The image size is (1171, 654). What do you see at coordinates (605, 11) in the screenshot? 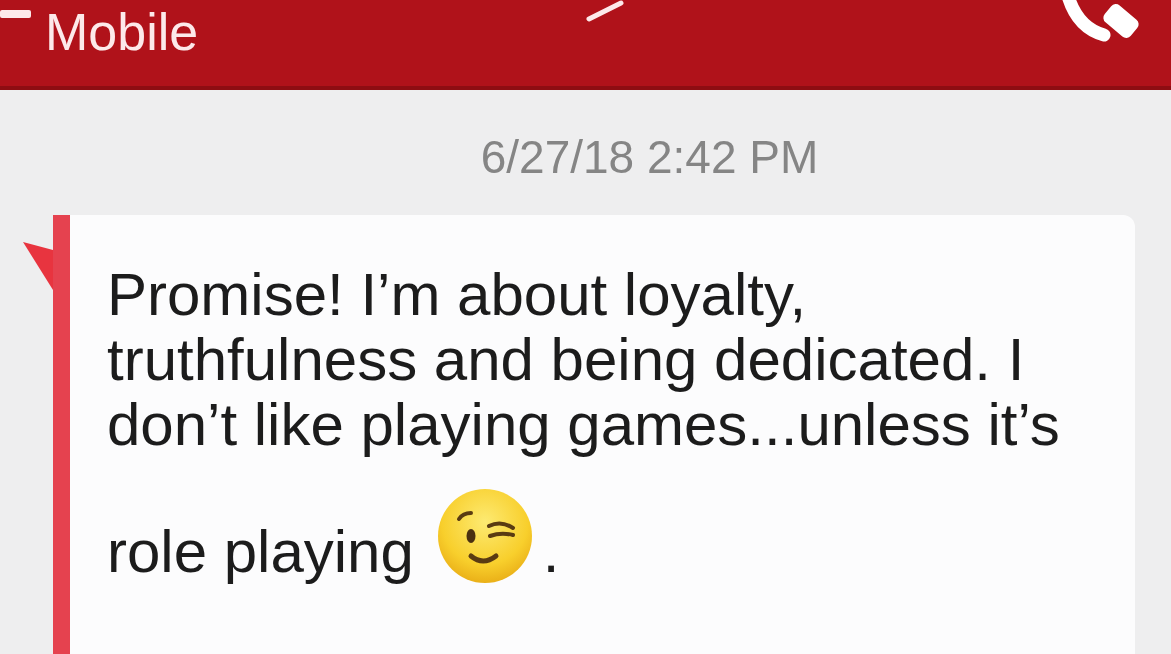
I see `stroke-icon` at bounding box center [605, 11].